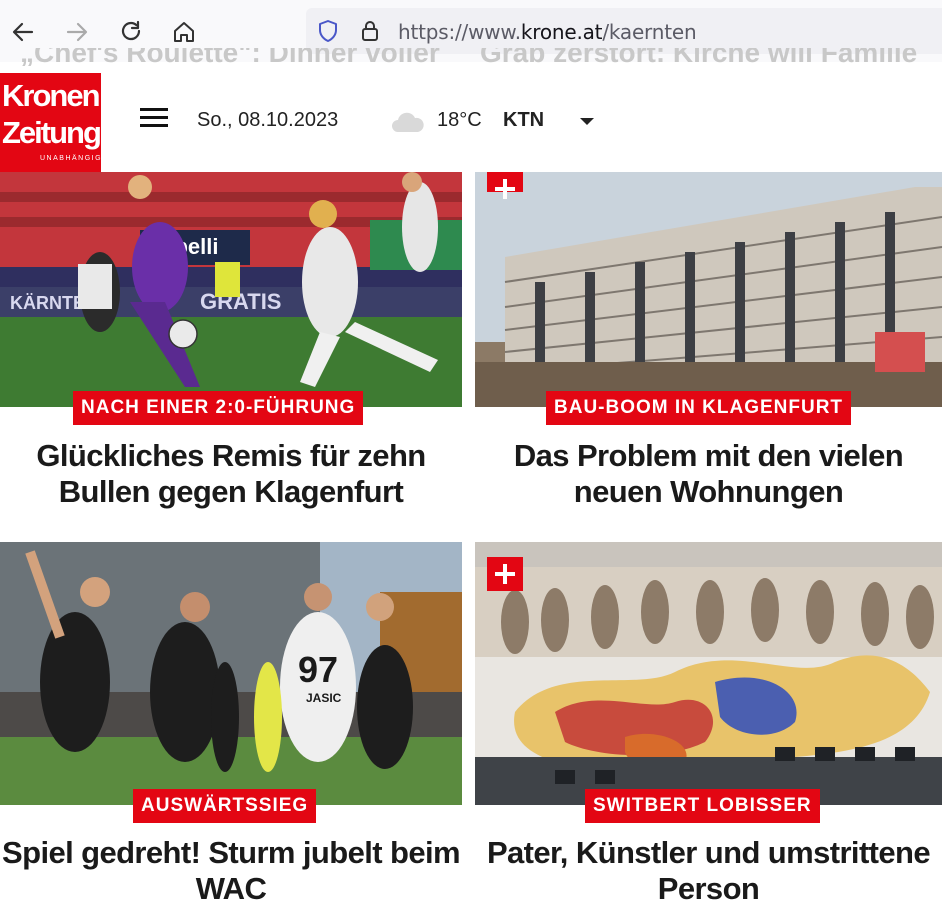  Describe the element at coordinates (328, 31) in the screenshot. I see `shield-icon` at that location.